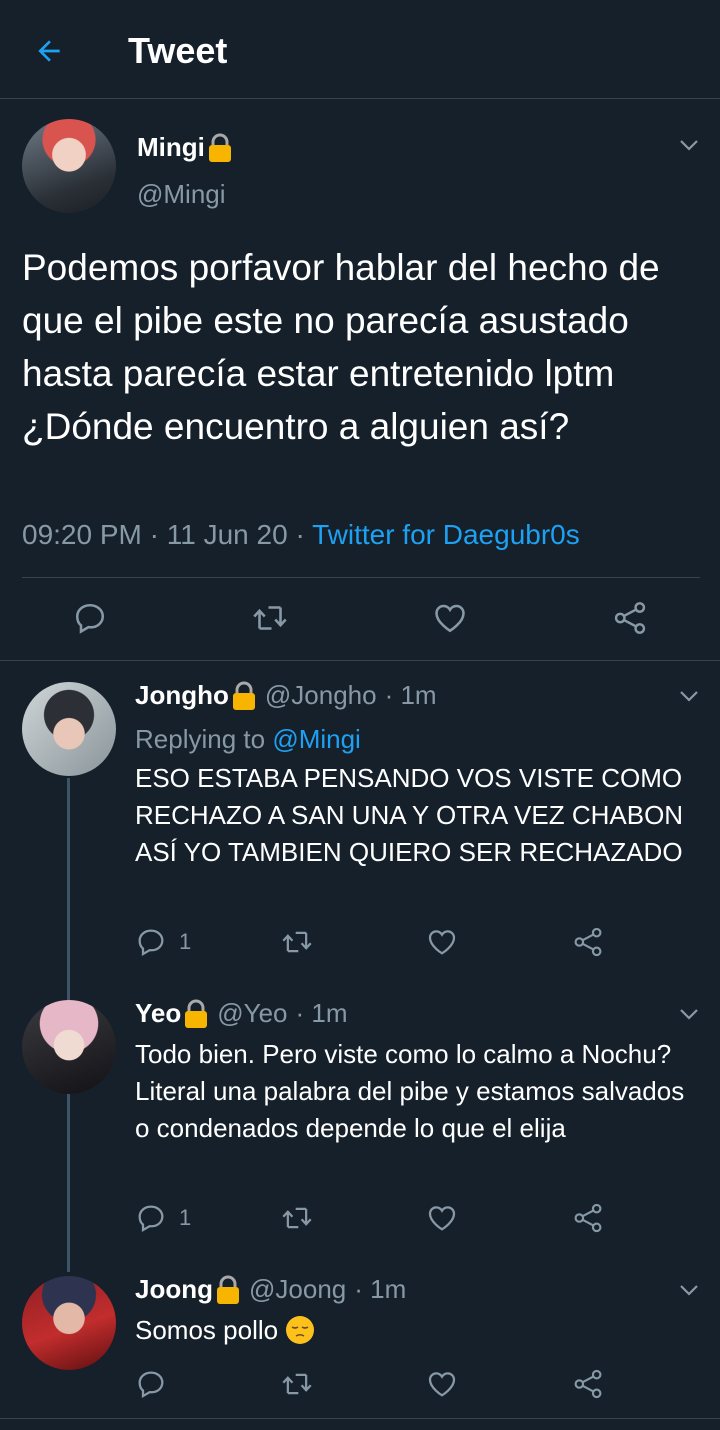 The image size is (720, 1430). What do you see at coordinates (204, 739) in the screenshot?
I see `replying-prefix: Replying to` at bounding box center [204, 739].